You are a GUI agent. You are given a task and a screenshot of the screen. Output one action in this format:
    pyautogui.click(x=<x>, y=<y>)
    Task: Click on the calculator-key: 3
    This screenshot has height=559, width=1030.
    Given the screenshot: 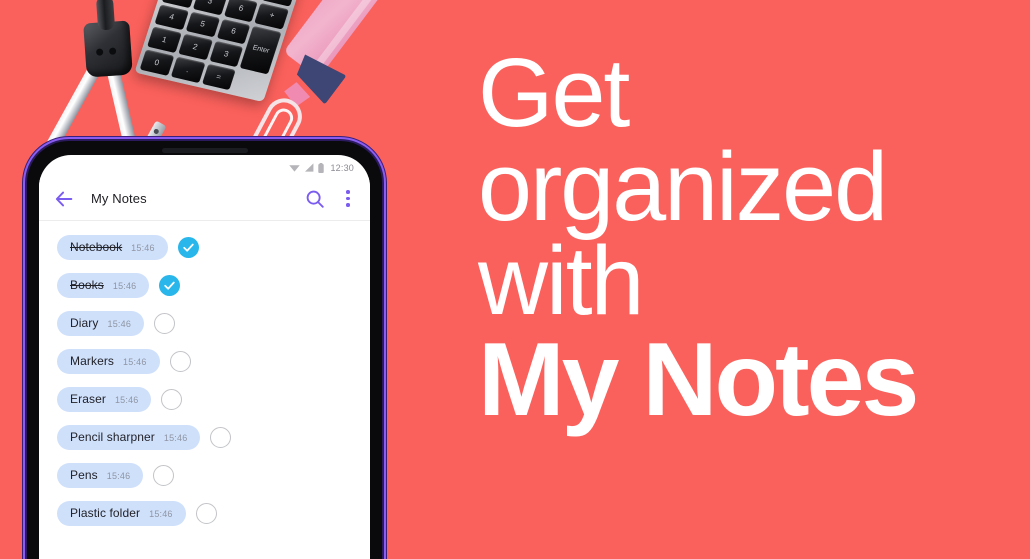 What is the action you would take?
    pyautogui.click(x=226, y=54)
    